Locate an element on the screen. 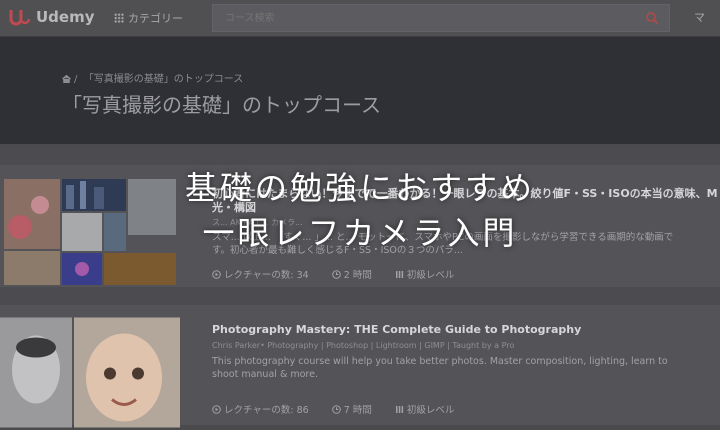  overlay-headline-line1: 基礎の勉強におすすめ is located at coordinates (359, 188).